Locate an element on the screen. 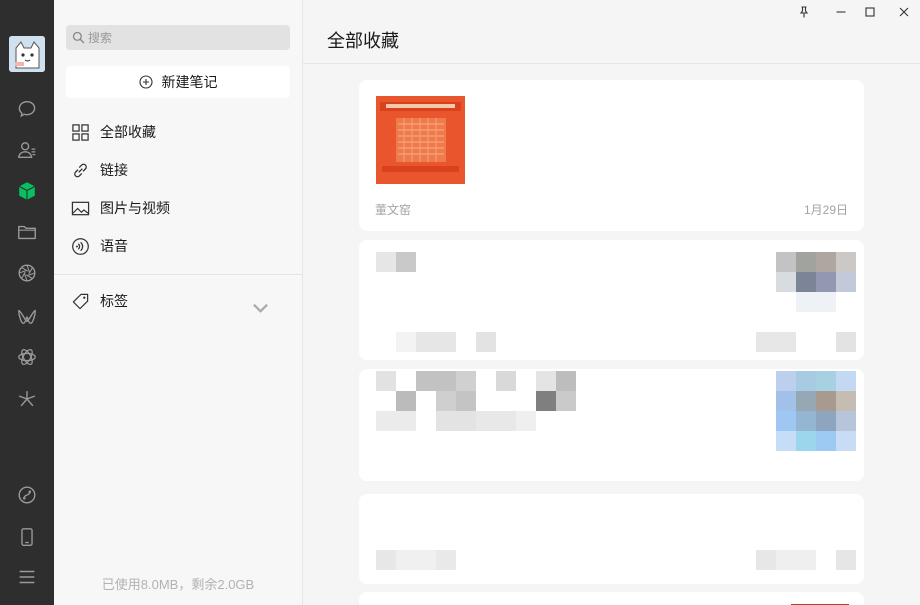  avatar is located at coordinates (27, 54).